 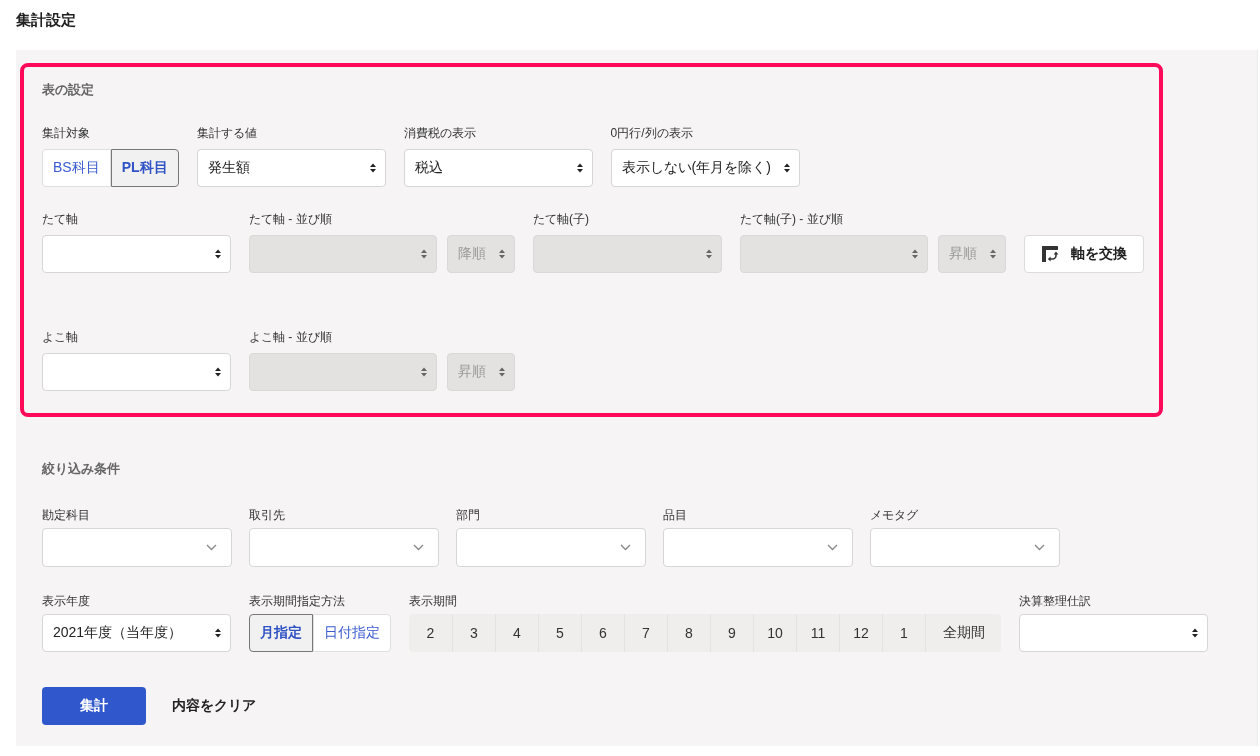 I want to click on period-option: 4, so click(x=516, y=633).